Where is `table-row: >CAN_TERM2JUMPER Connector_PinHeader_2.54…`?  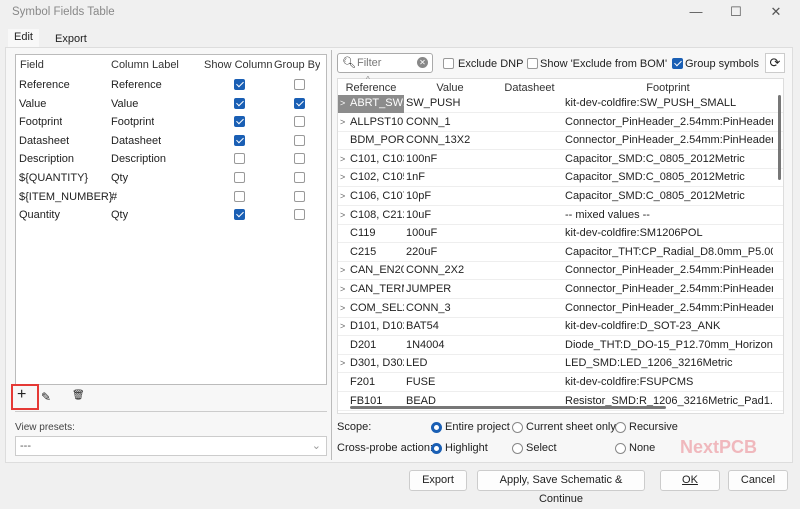
table-row: >CAN_TERM2JUMPER Connector_PinHeader_2.54… is located at coordinates (560, 290).